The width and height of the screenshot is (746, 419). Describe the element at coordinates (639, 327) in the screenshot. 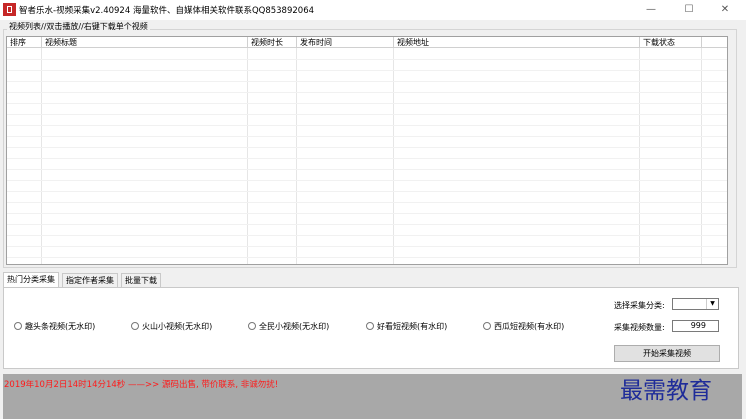

I see `count-label: 采集视频数量:` at that location.